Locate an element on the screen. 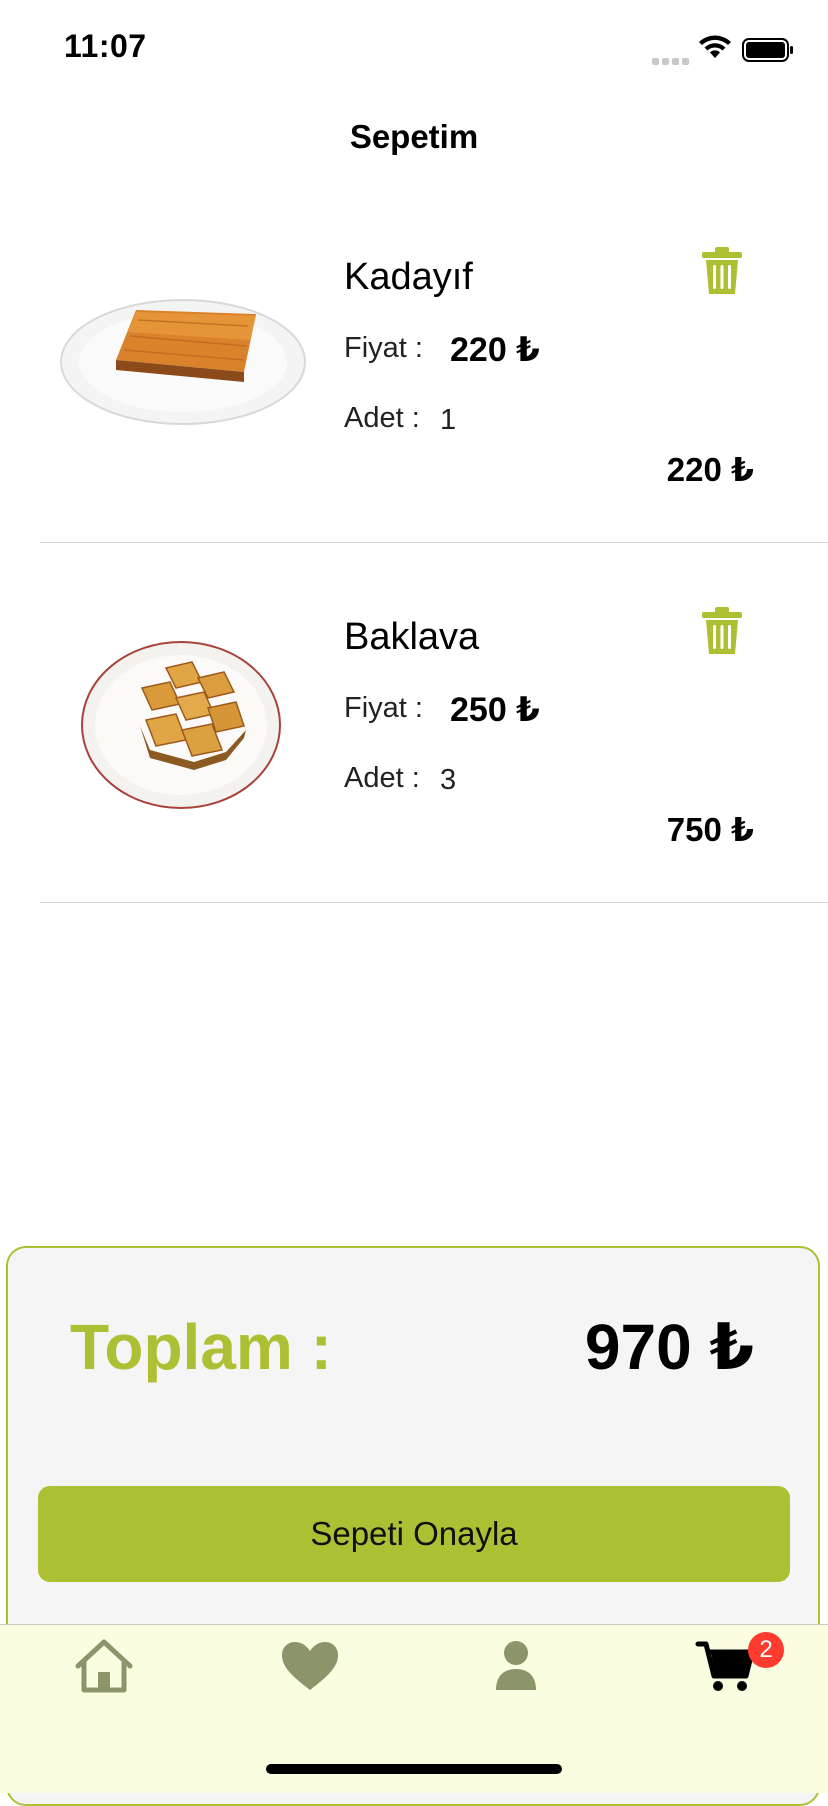 The height and width of the screenshot is (1806, 828). status-time: 11:07 is located at coordinates (105, 46).